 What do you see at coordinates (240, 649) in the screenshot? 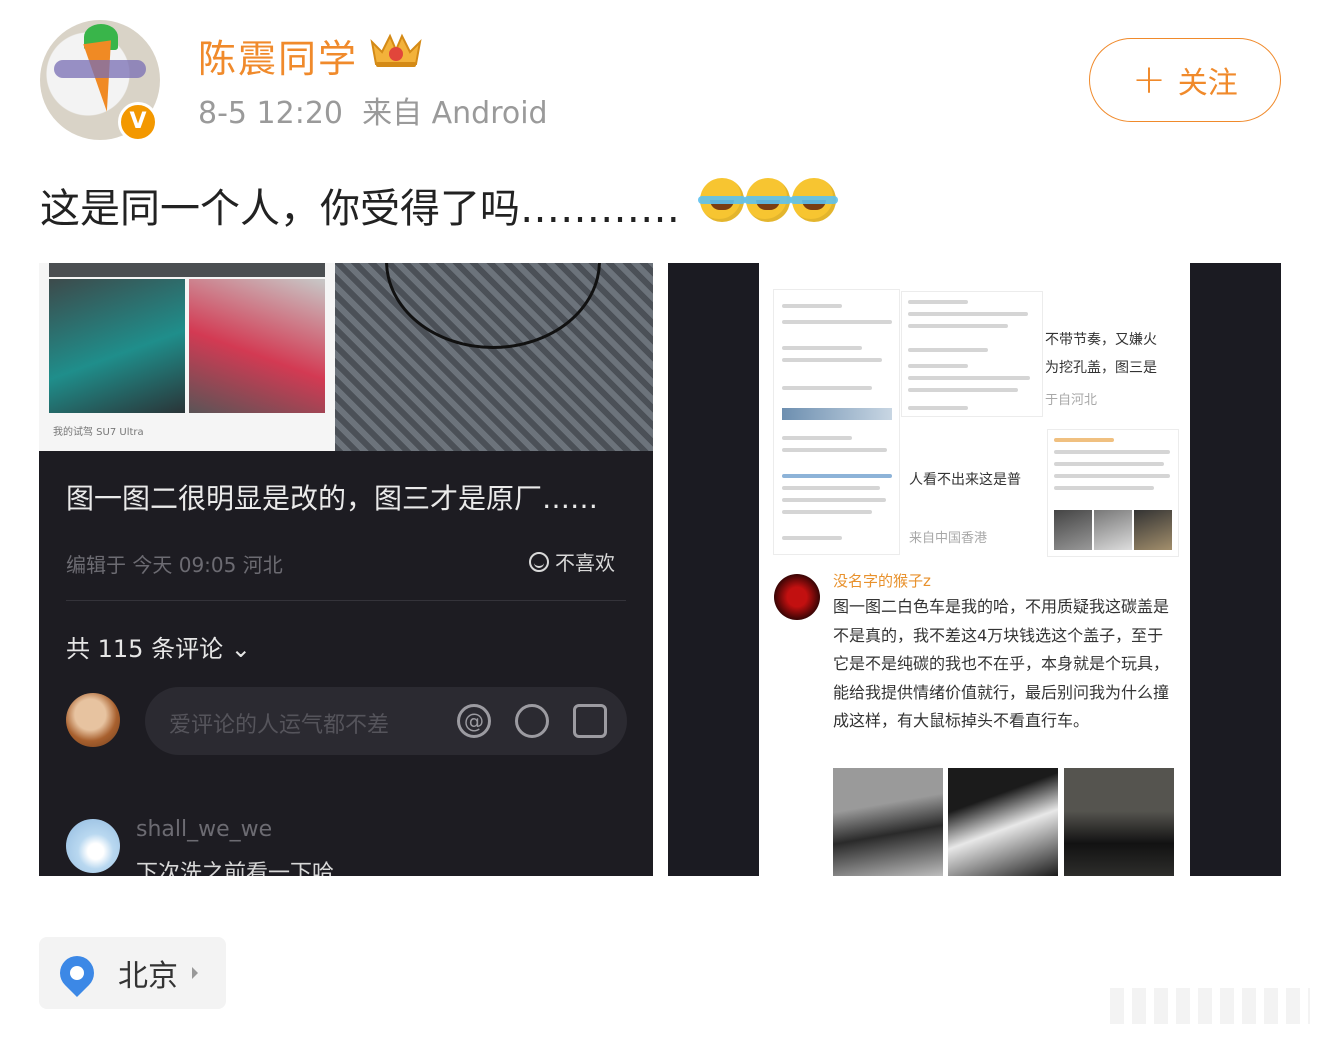
I see `chevron-down-icon: ⌄` at bounding box center [240, 649].